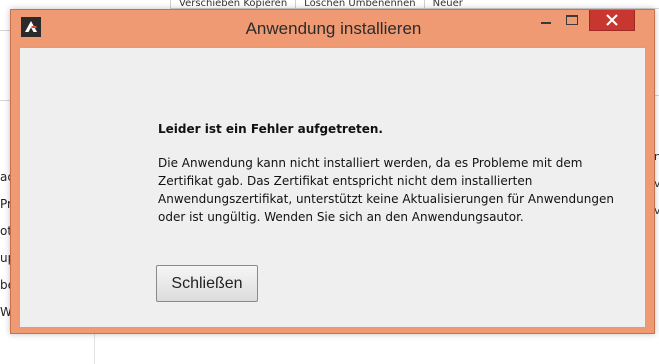 This screenshot has height=364, width=659. I want to click on maximize-button, so click(572, 20).